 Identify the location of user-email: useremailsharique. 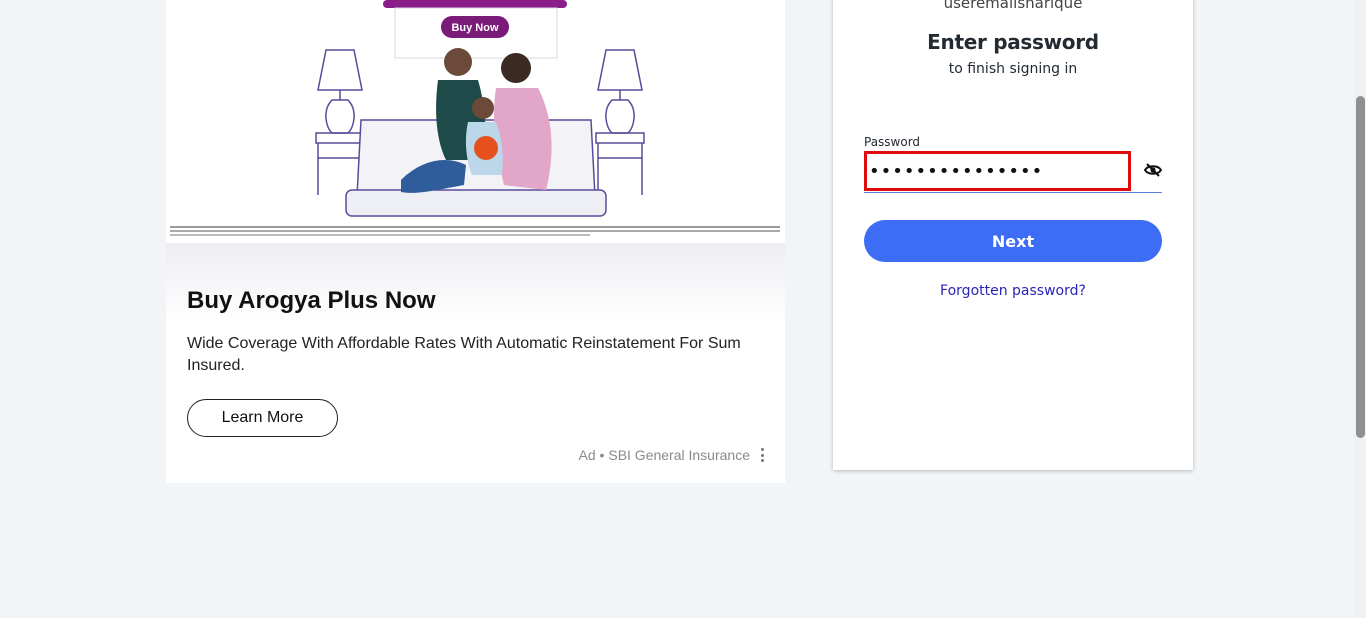
(1013, 6).